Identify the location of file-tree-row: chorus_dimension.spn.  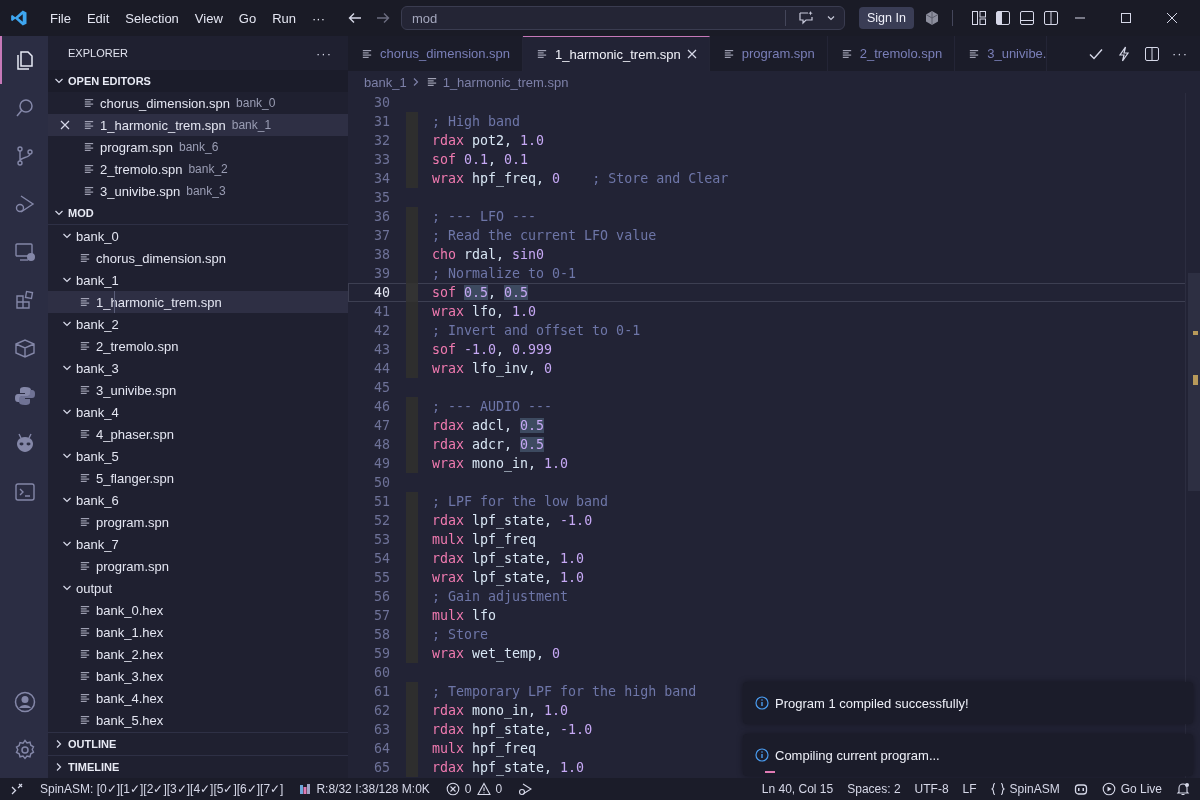
(198, 258).